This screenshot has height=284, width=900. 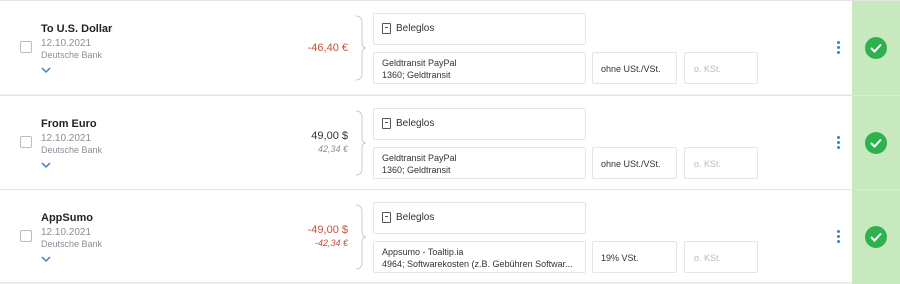 I want to click on transaction-amount-converted: 42,34 €, so click(x=332, y=149).